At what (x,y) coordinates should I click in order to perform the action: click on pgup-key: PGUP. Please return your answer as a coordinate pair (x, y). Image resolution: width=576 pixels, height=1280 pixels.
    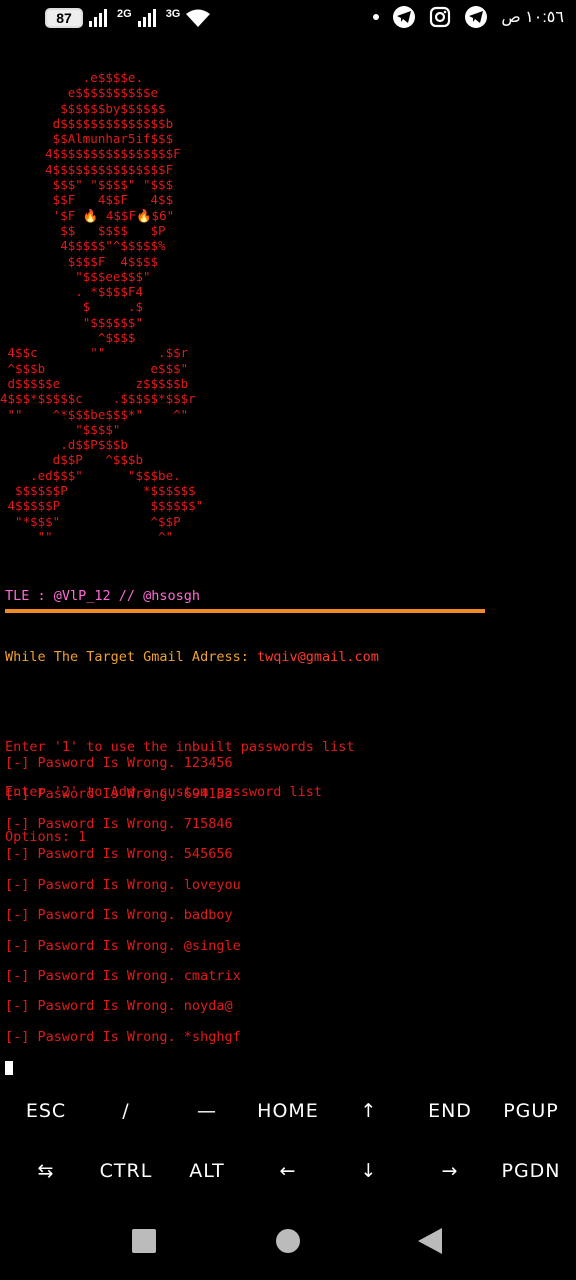
    Looking at the image, I should click on (531, 1111).